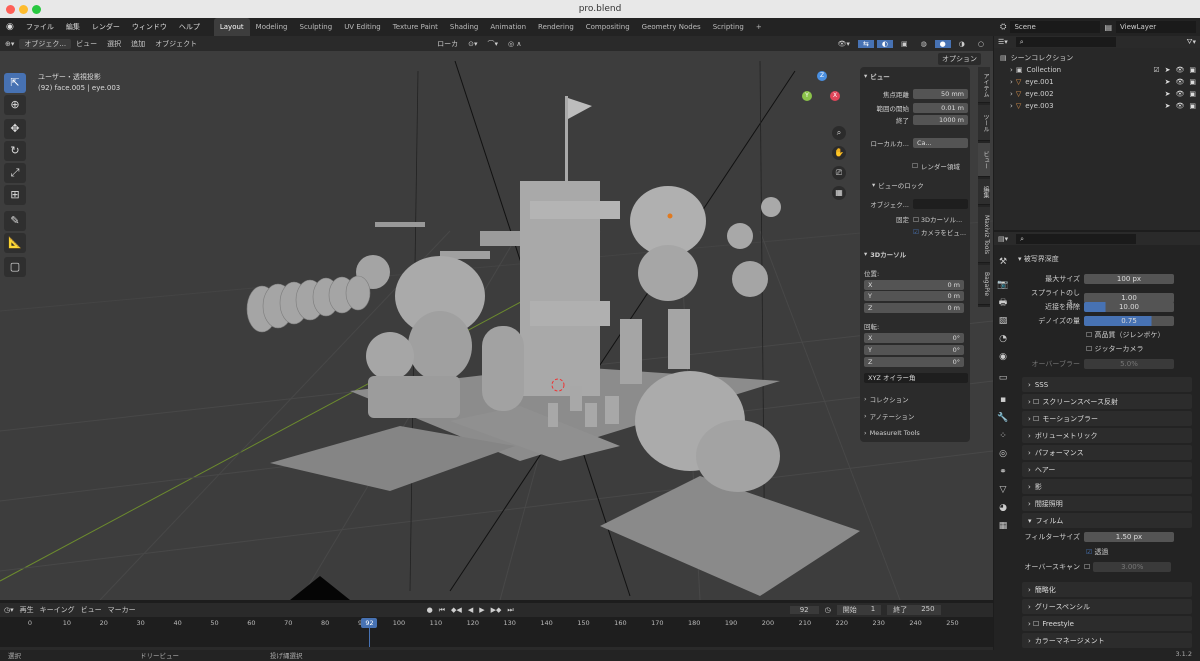  Describe the element at coordinates (272, 27) in the screenshot. I see `tab-modeling: Modeling` at that location.